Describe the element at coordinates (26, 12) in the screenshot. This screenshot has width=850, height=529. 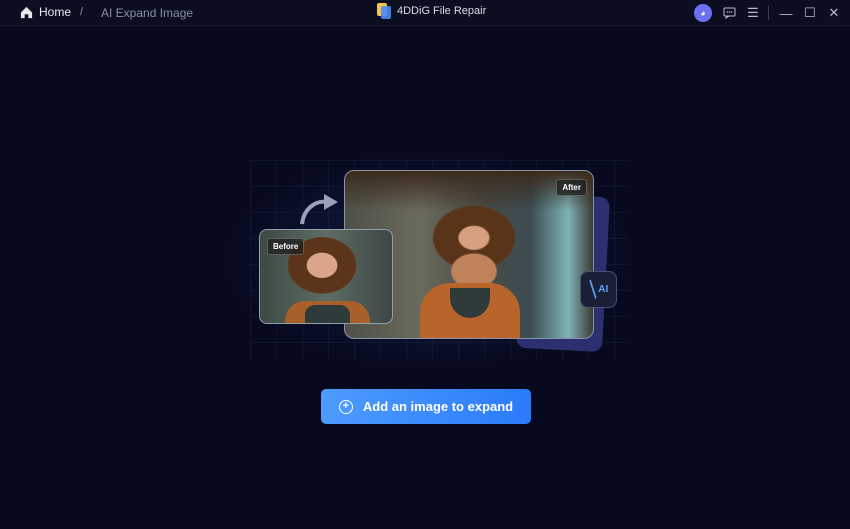
I see `home-icon` at that location.